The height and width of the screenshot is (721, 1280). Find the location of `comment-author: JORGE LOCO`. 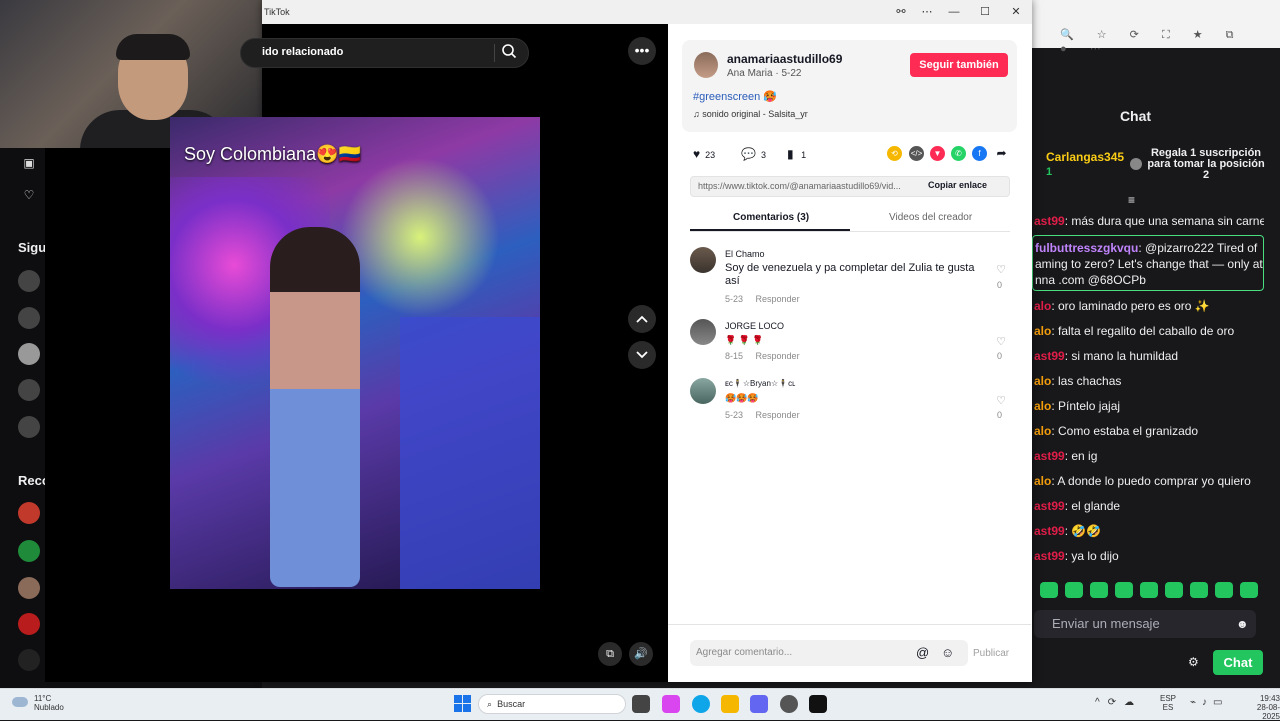

comment-author: JORGE LOCO is located at coordinates (754, 326).